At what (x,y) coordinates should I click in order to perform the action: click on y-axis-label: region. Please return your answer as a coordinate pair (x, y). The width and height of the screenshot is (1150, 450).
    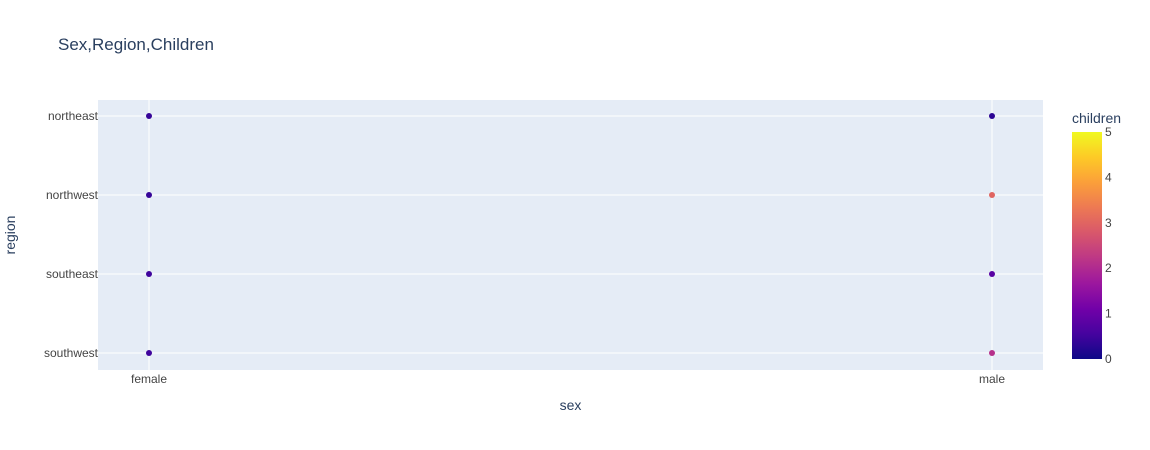
    Looking at the image, I should click on (10, 235).